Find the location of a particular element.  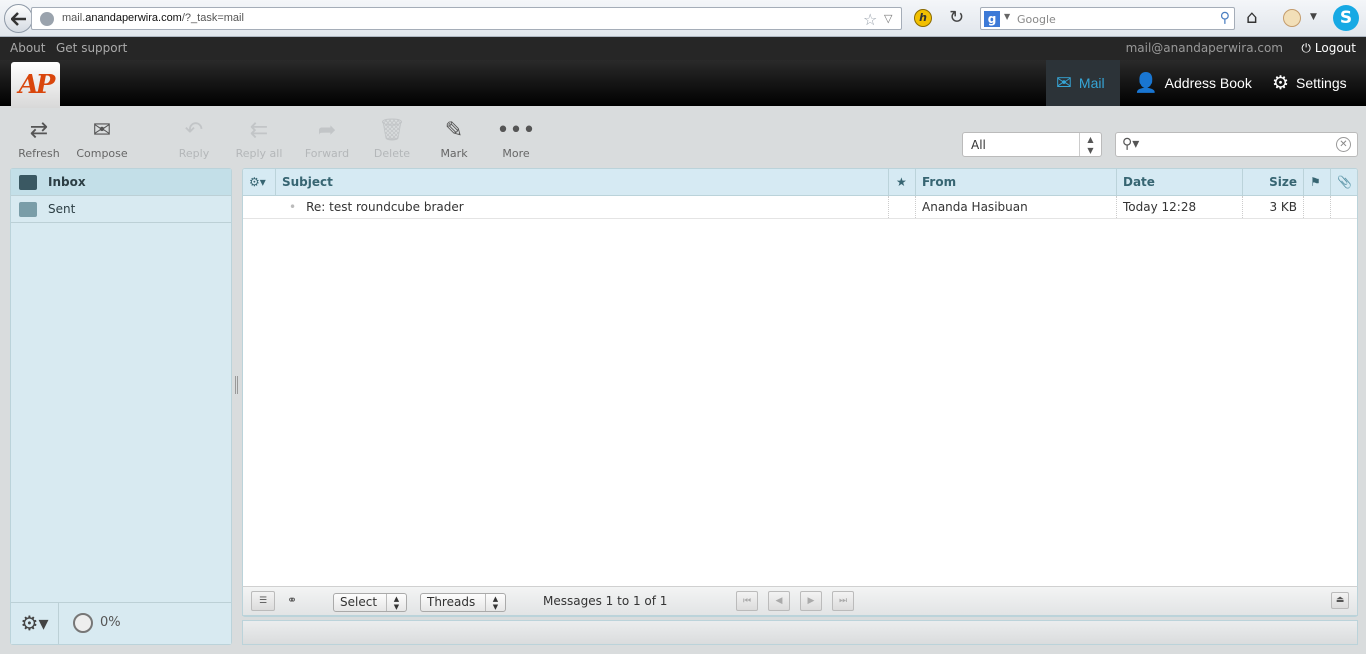

threads-label: Threads is located at coordinates (451, 602).